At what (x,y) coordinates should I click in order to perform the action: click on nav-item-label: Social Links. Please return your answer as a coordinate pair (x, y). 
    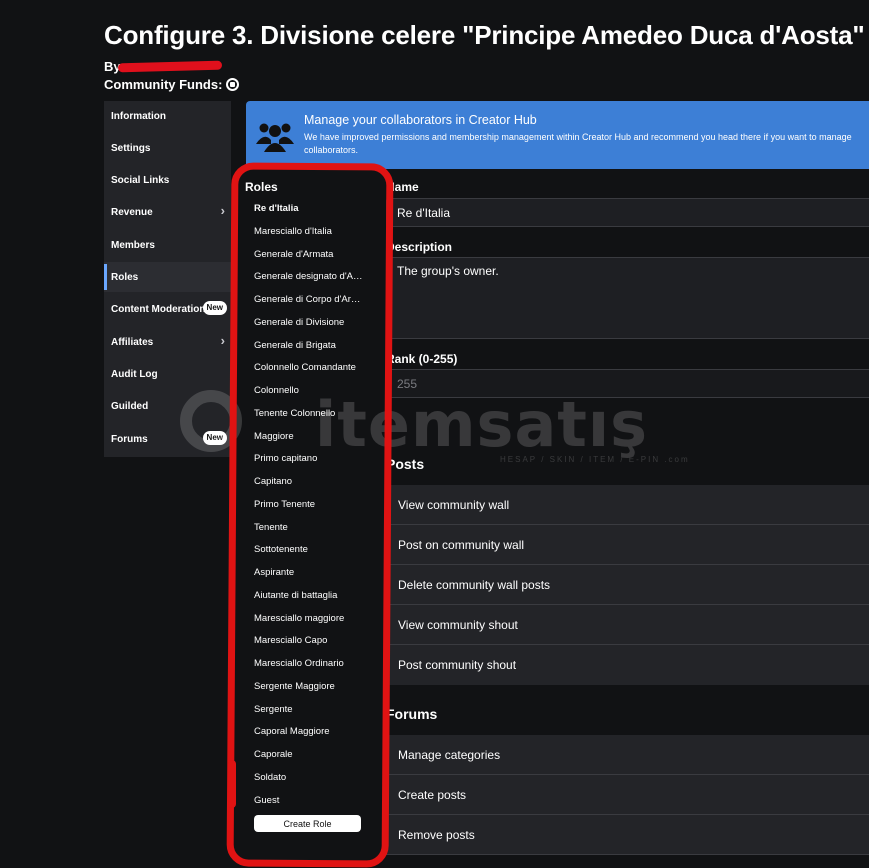
    Looking at the image, I should click on (140, 180).